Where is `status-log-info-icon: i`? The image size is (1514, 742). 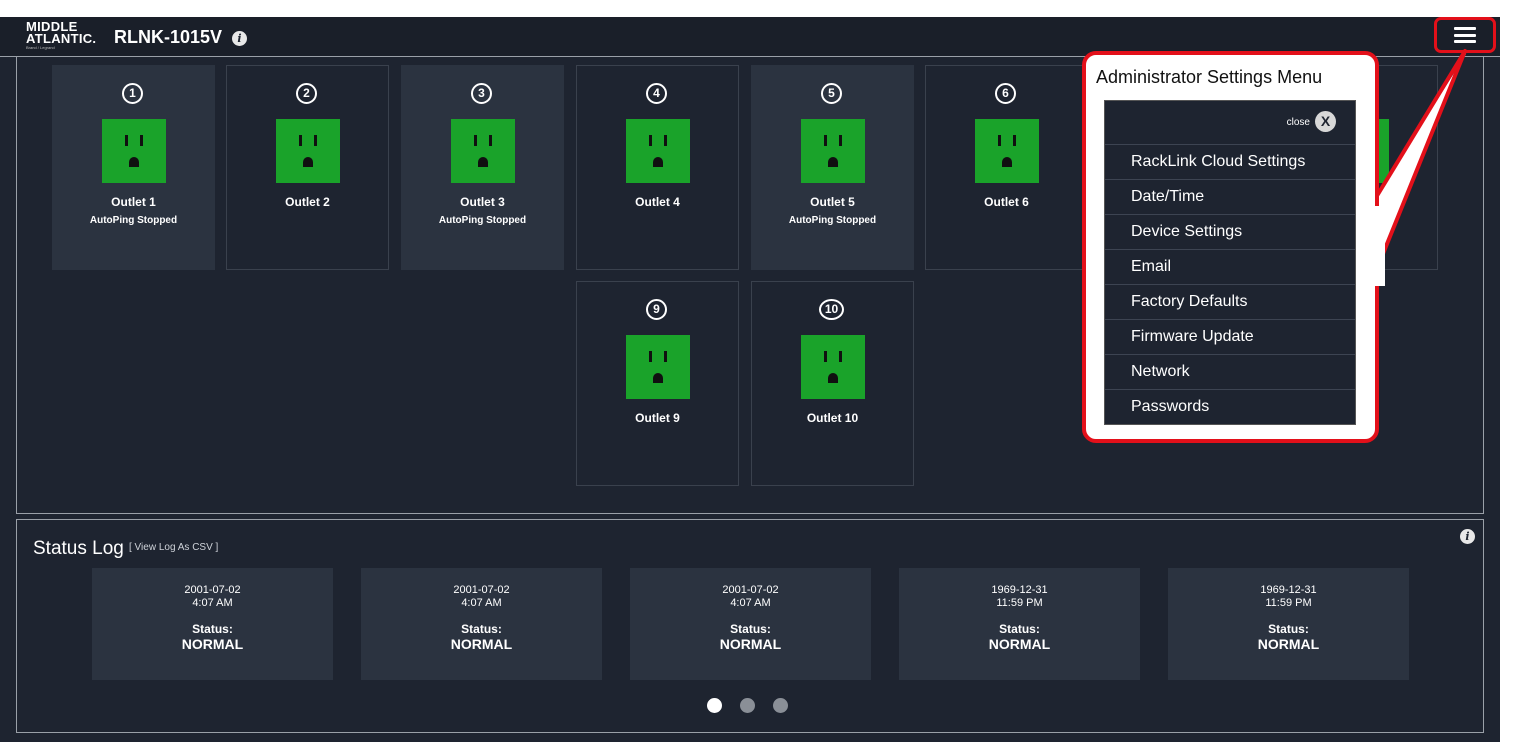
status-log-info-icon: i is located at coordinates (1467, 536).